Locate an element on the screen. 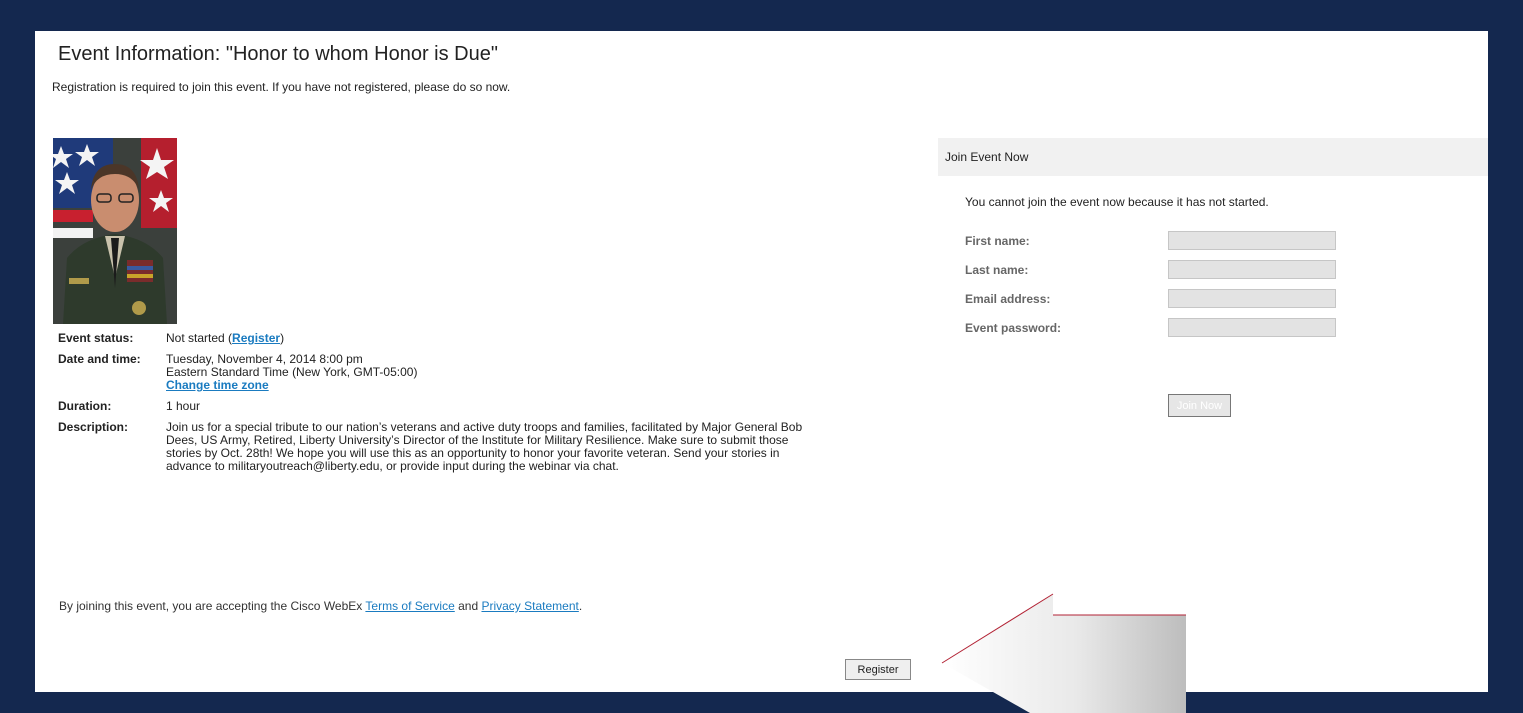  event-status-close: ) is located at coordinates (282, 338).